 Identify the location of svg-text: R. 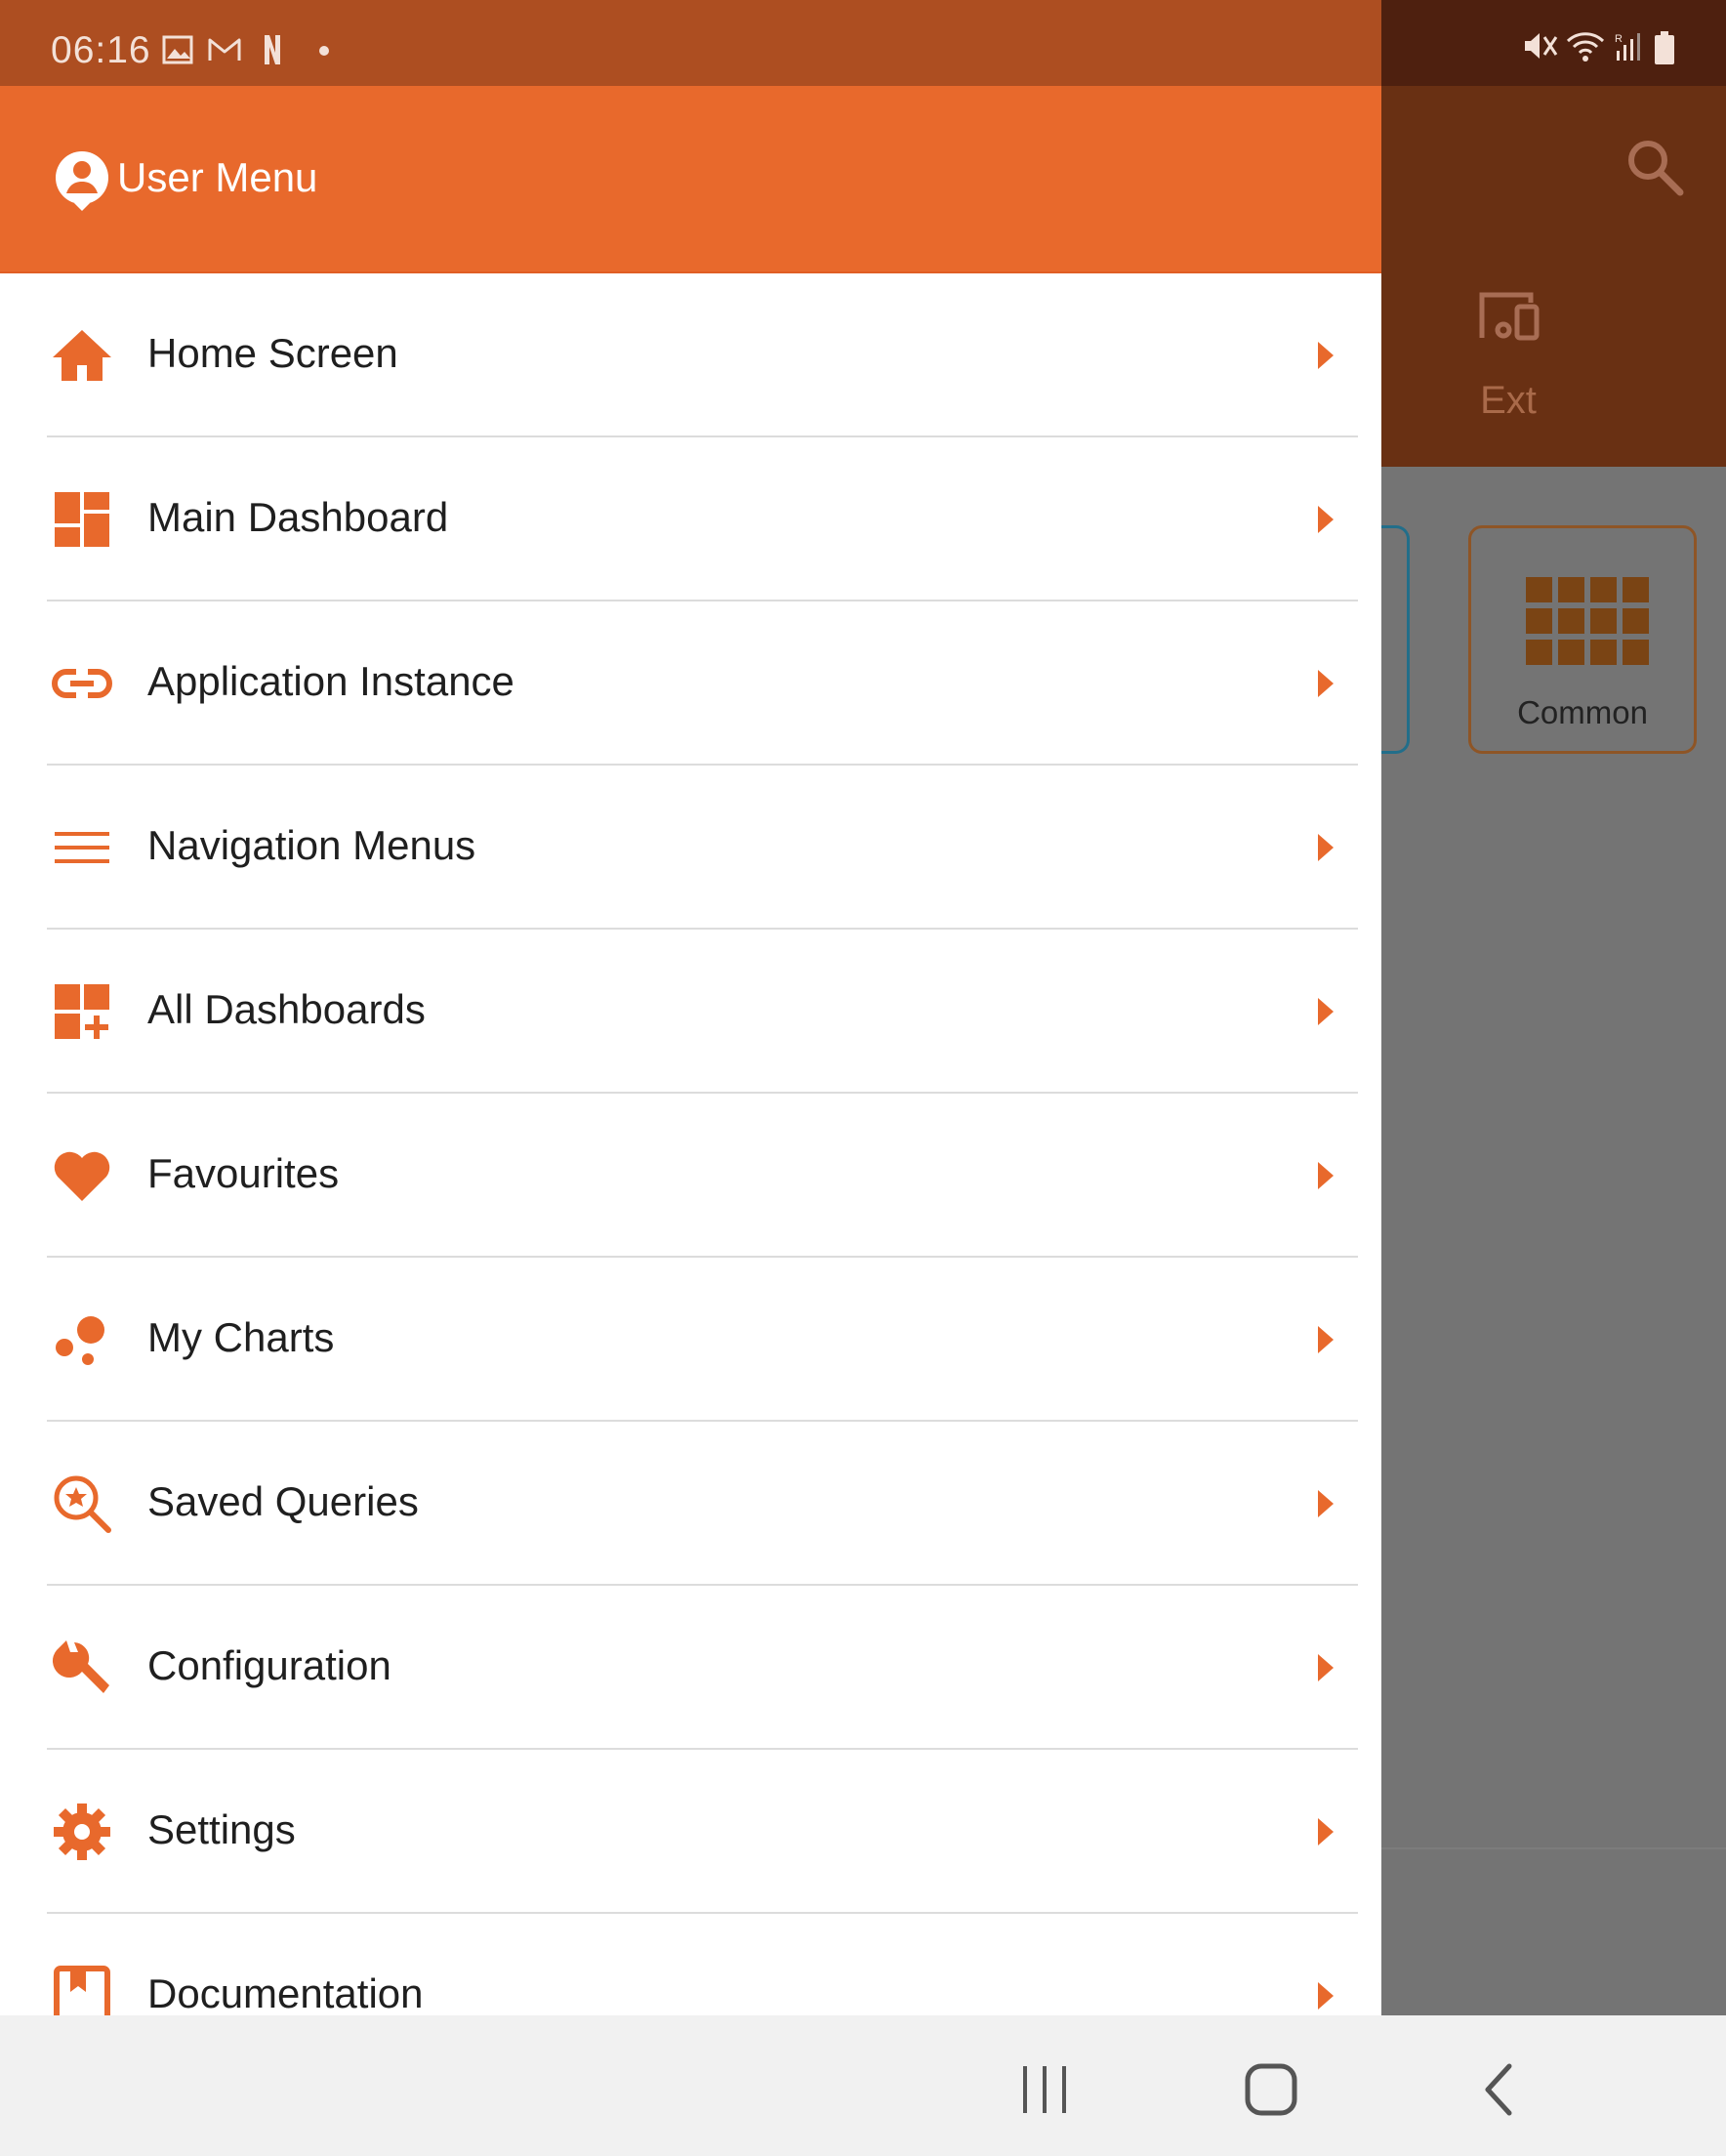
(1619, 39).